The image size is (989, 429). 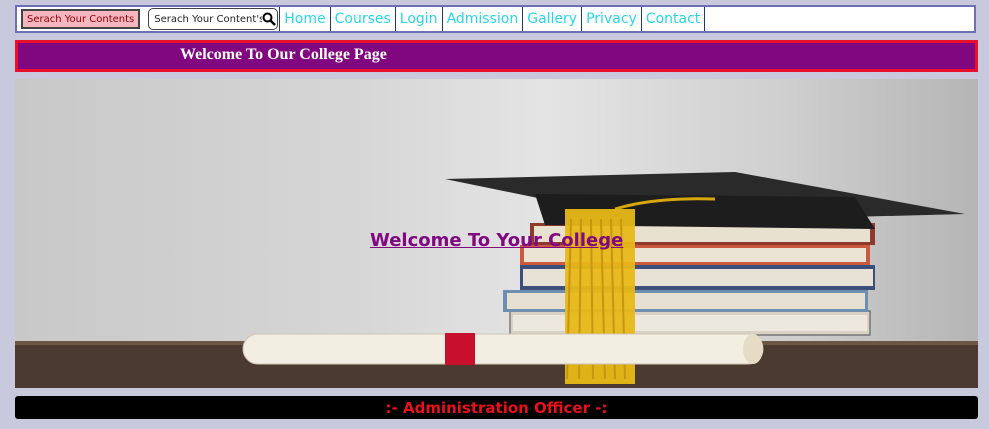 I want to click on nav-gallery-link: Gallery, so click(x=553, y=19).